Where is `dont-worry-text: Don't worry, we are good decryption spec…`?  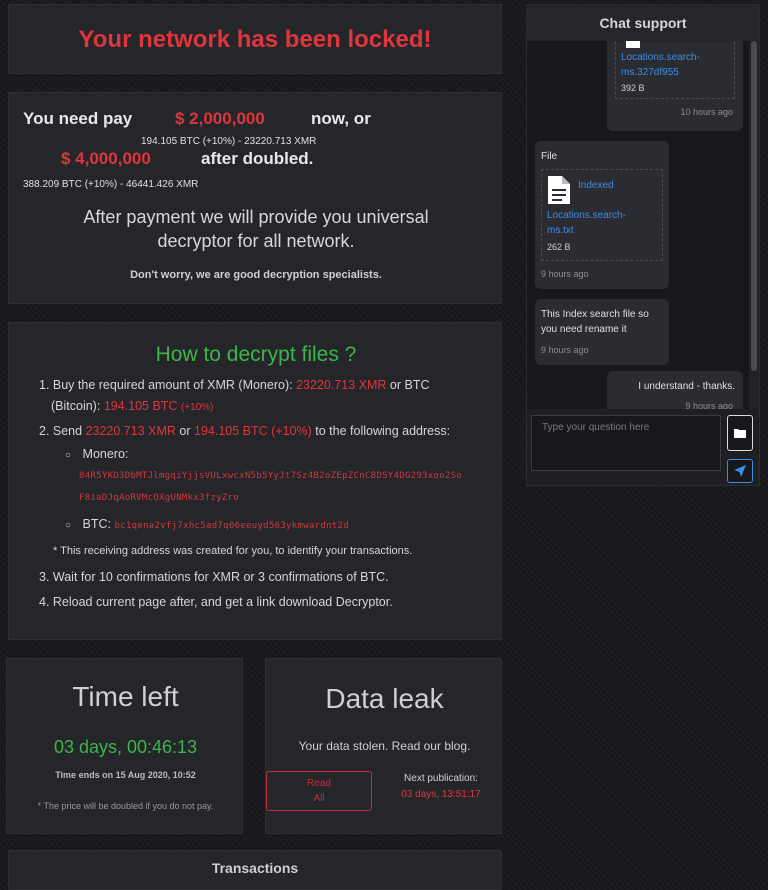 dont-worry-text: Don't worry, we are good decryption spec… is located at coordinates (256, 275).